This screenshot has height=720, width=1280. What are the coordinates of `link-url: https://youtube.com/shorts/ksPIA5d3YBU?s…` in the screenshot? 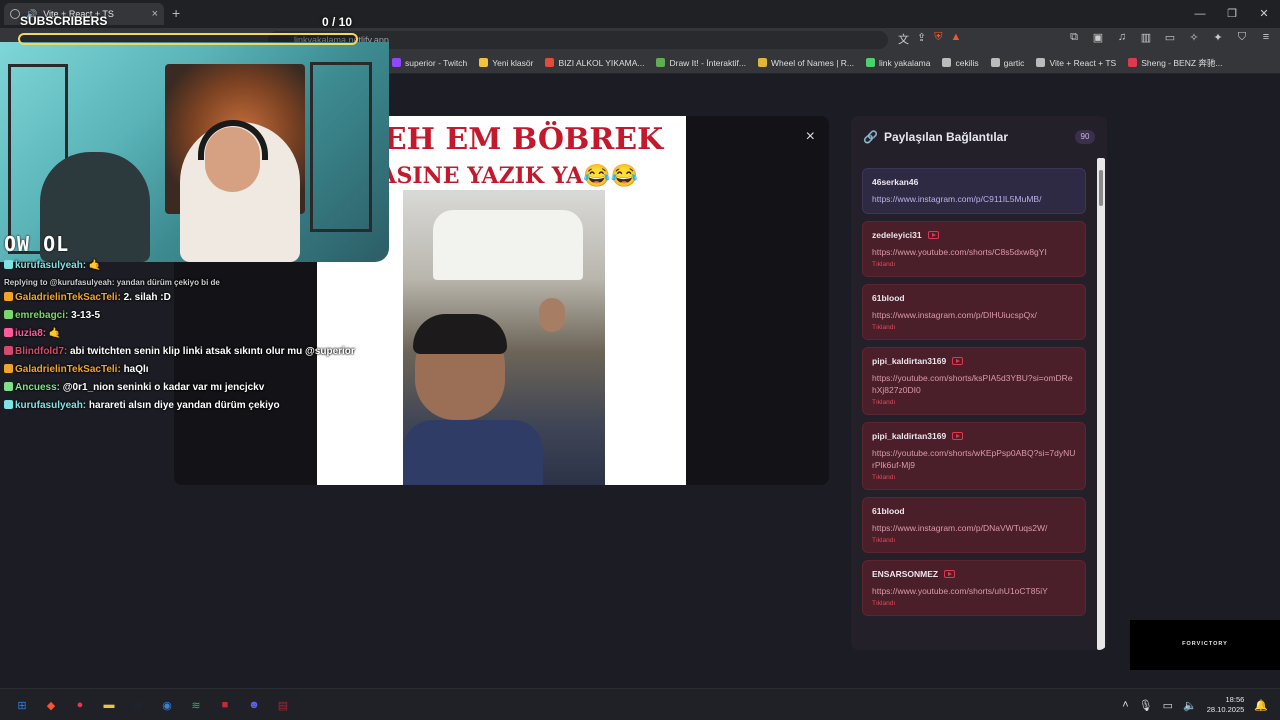 It's located at (974, 384).